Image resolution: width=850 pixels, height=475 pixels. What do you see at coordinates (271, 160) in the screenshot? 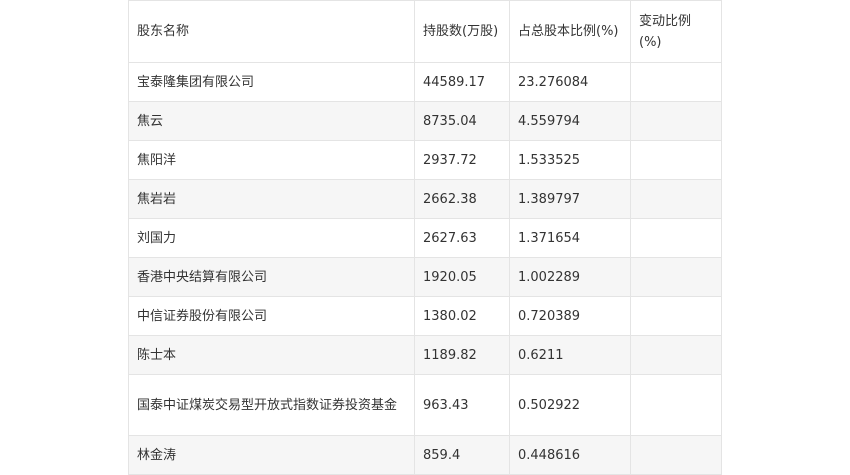
I see `cell-shareholder-name: 焦阳洋` at bounding box center [271, 160].